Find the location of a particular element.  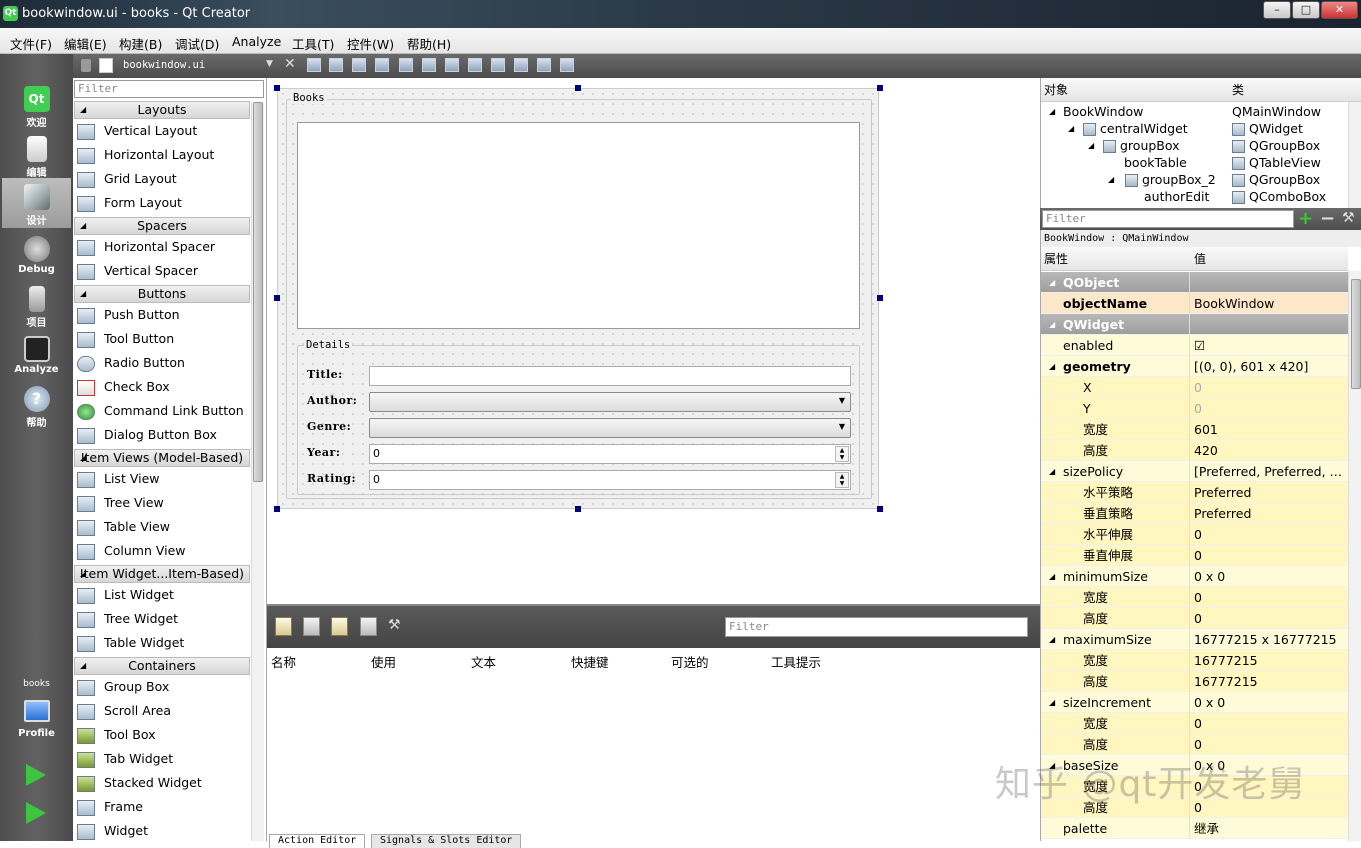

mode-debug: Debug is located at coordinates (36, 255).